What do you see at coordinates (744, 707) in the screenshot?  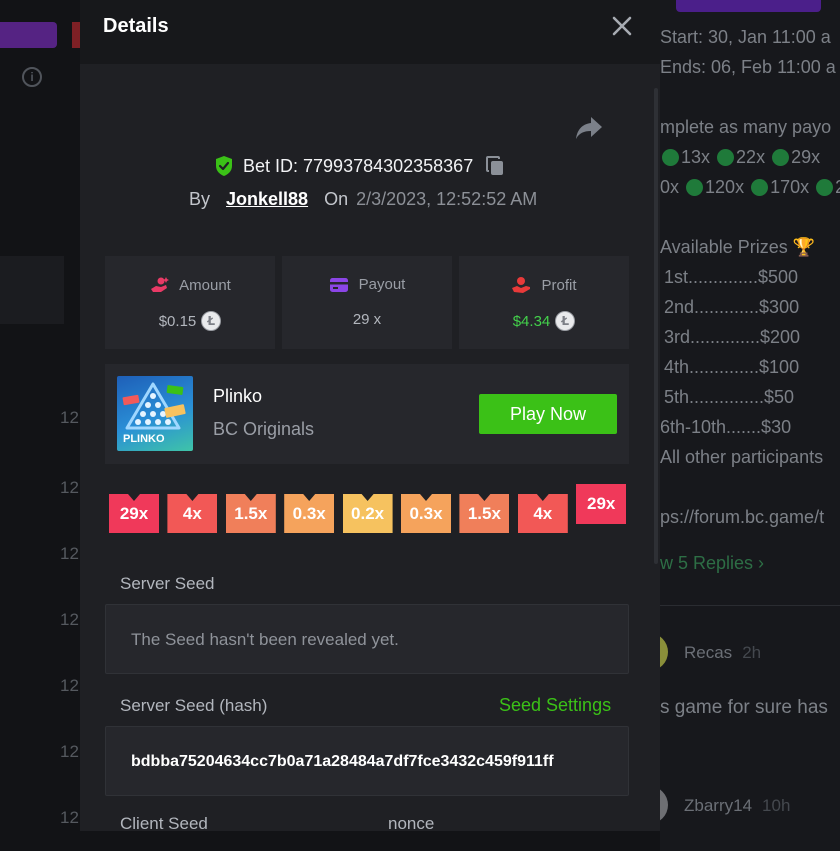 I see `comment-text: s game for sure has` at bounding box center [744, 707].